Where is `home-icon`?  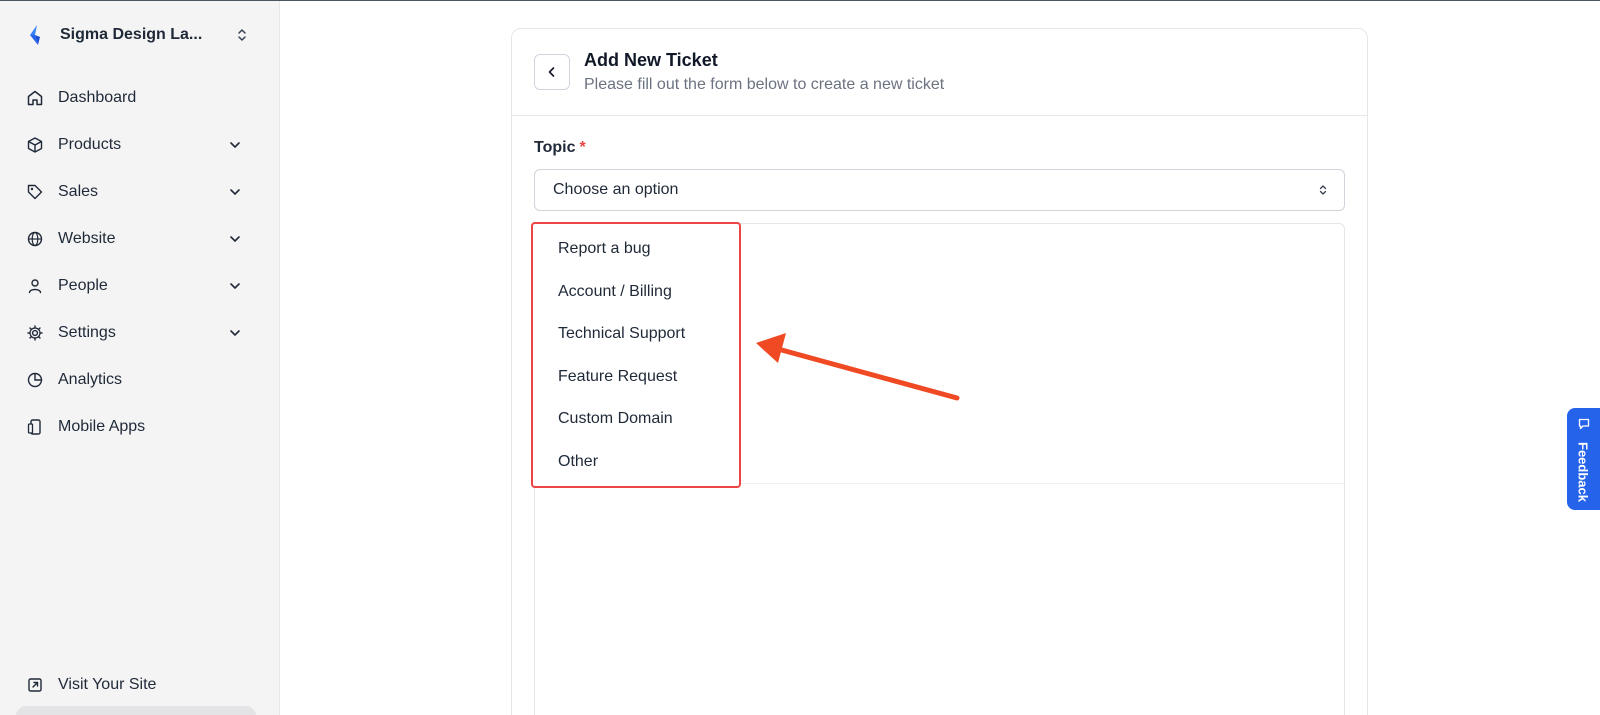 home-icon is located at coordinates (35, 97).